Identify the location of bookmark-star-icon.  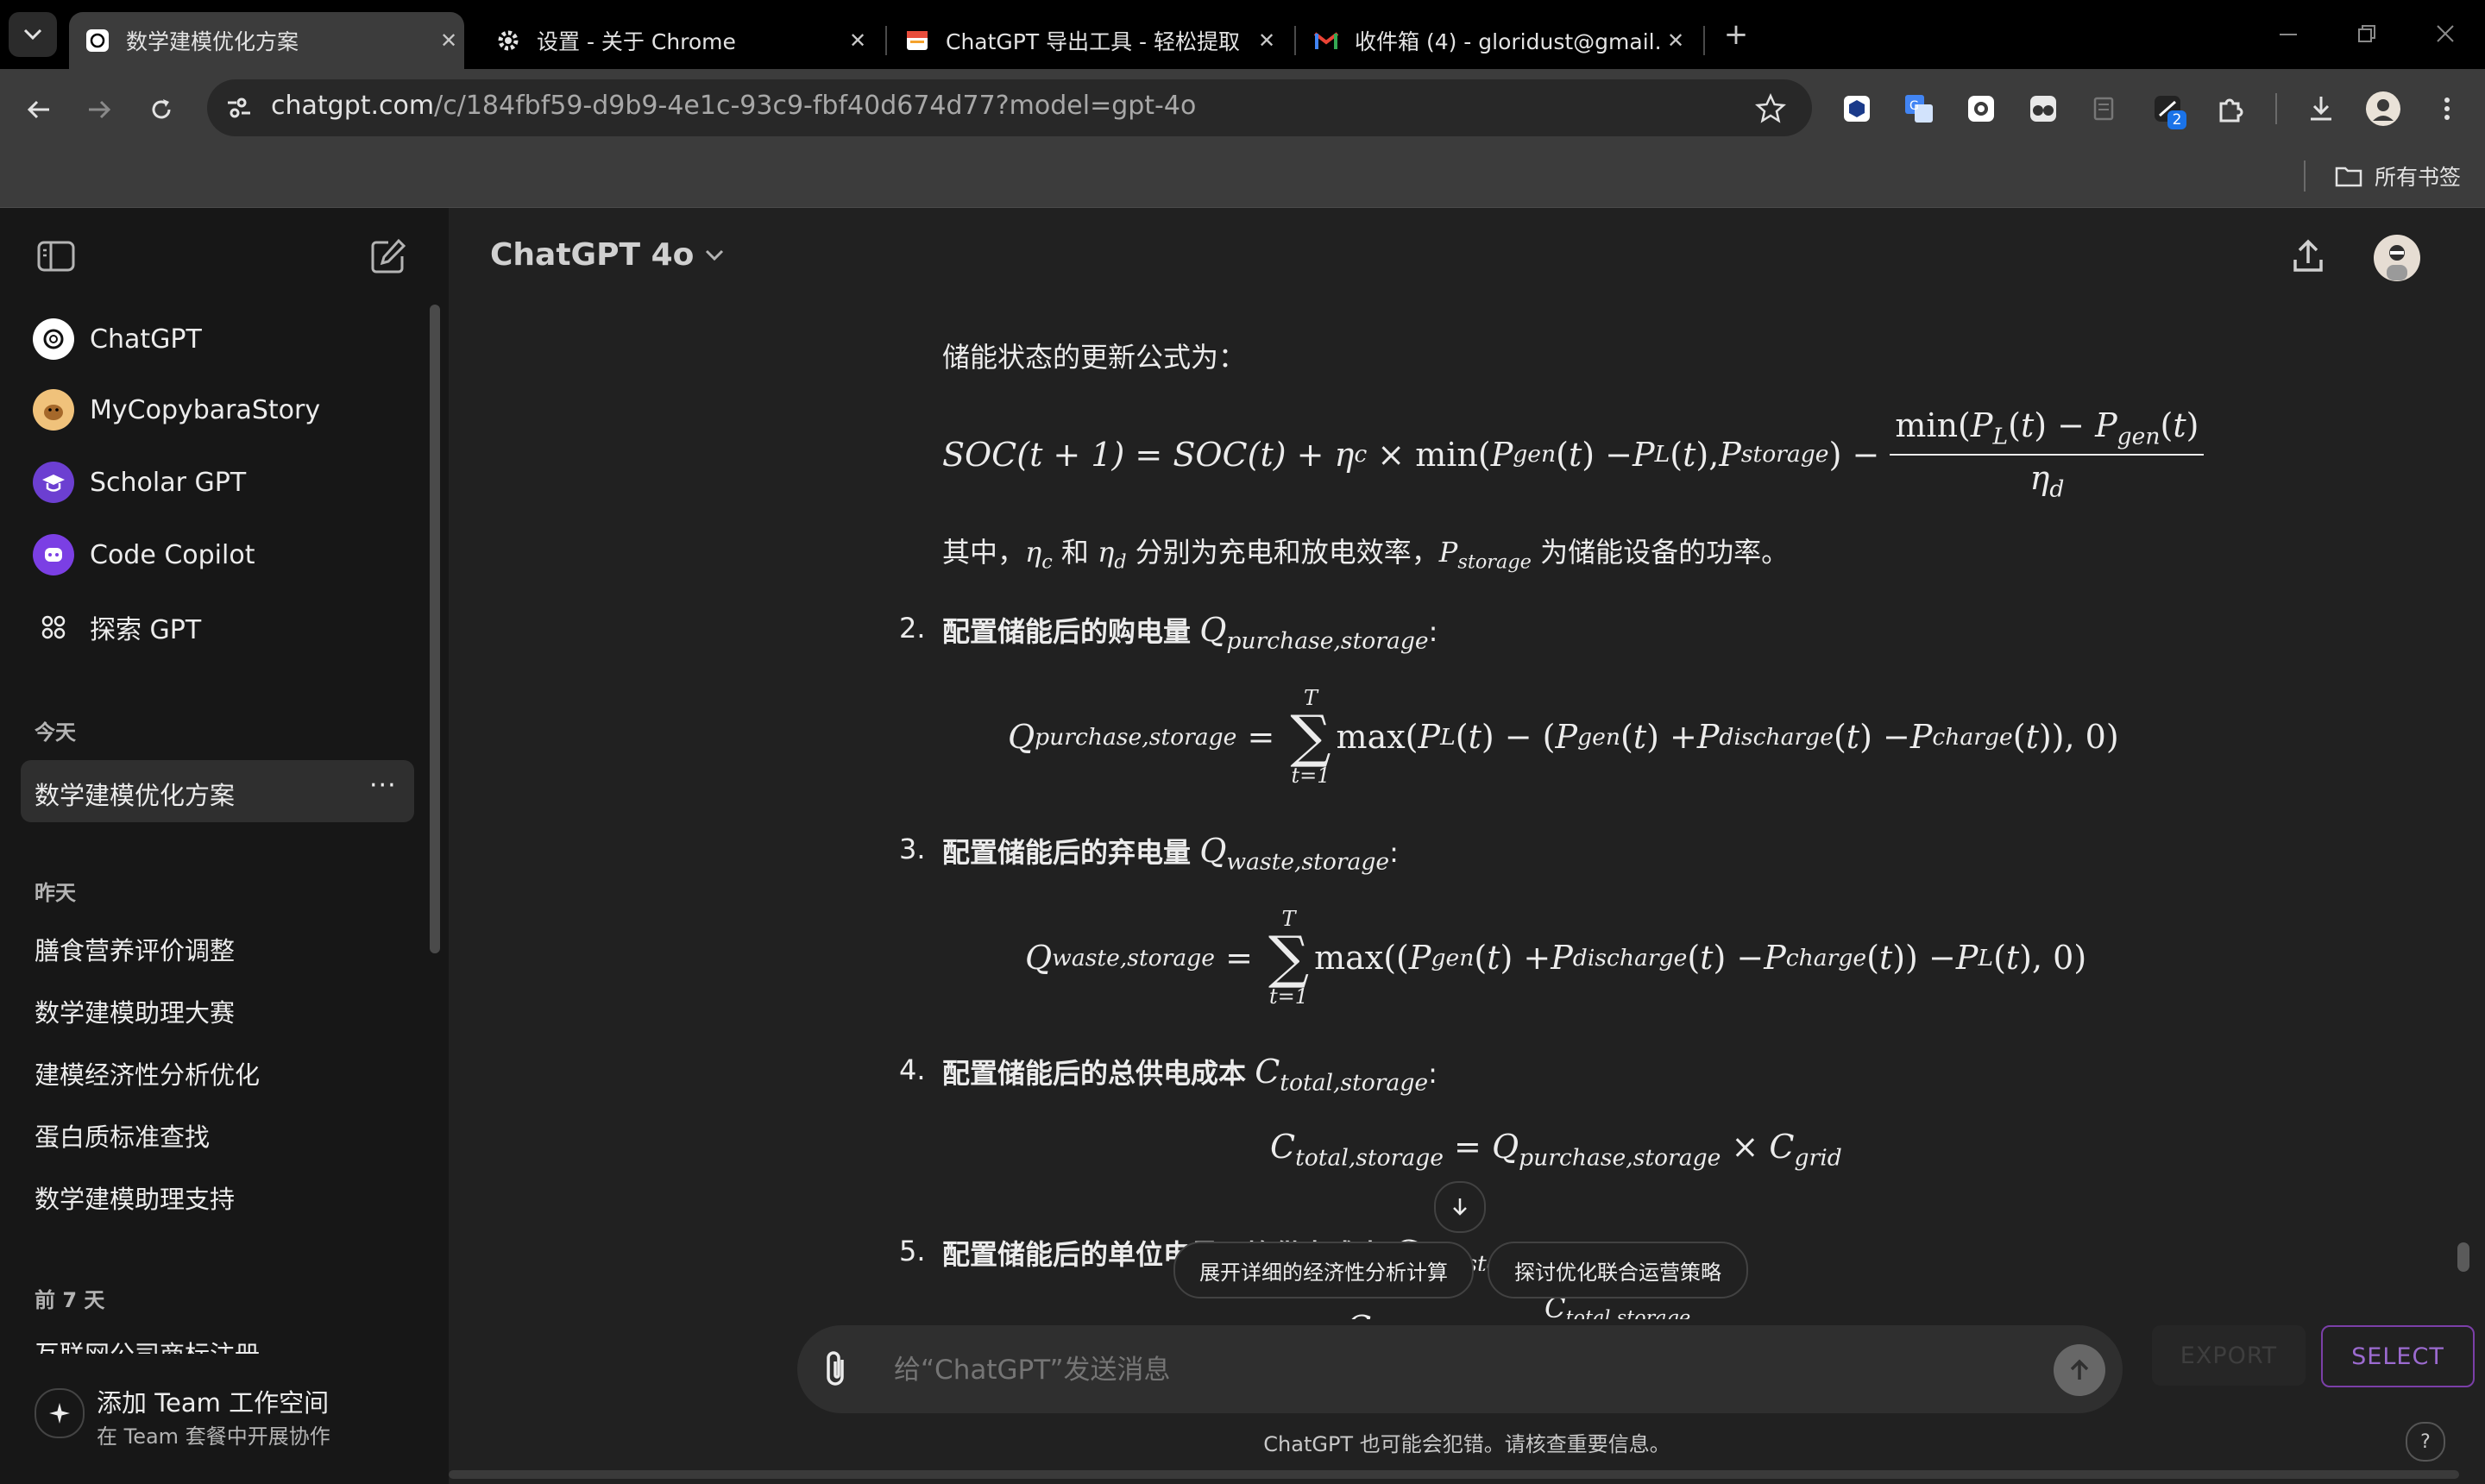
(1770, 108).